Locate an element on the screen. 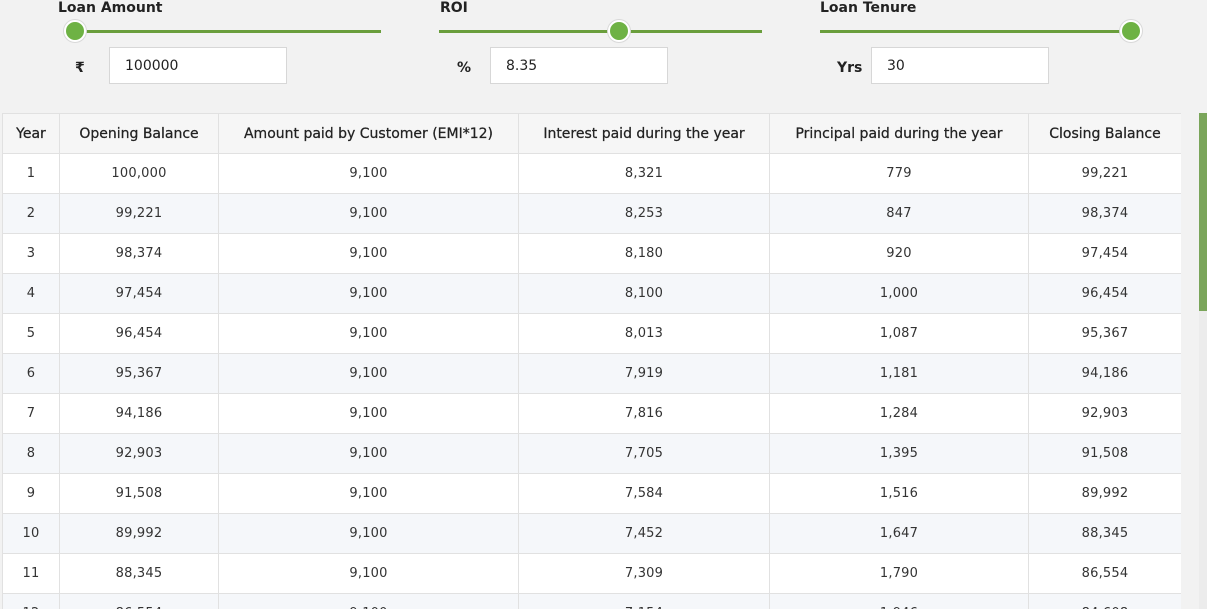 The width and height of the screenshot is (1207, 609). header-closing-balance: Closing Balance is located at coordinates (1104, 133).